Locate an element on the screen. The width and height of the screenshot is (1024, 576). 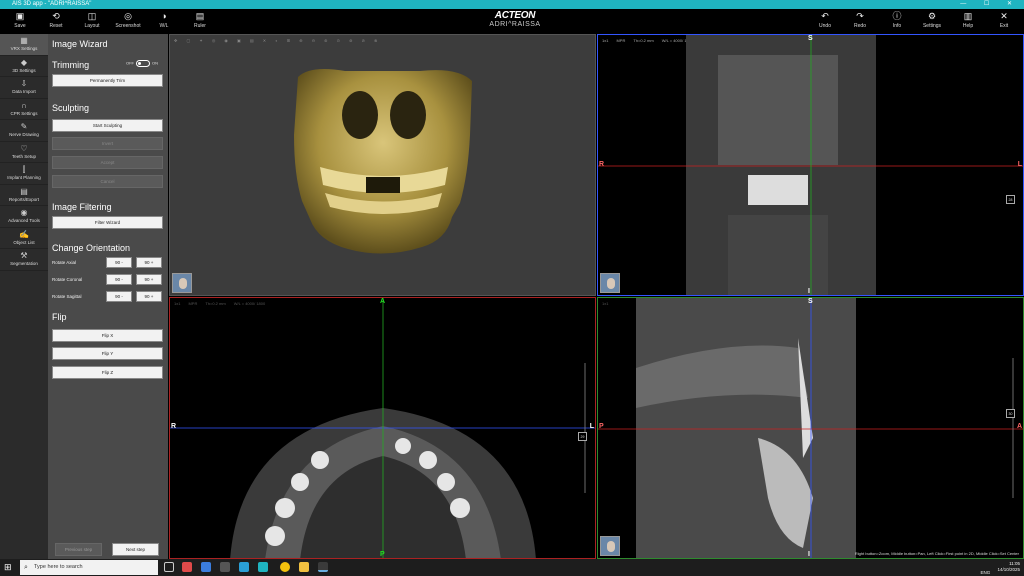
axial-slice-slider: 29 is located at coordinates (582, 436).